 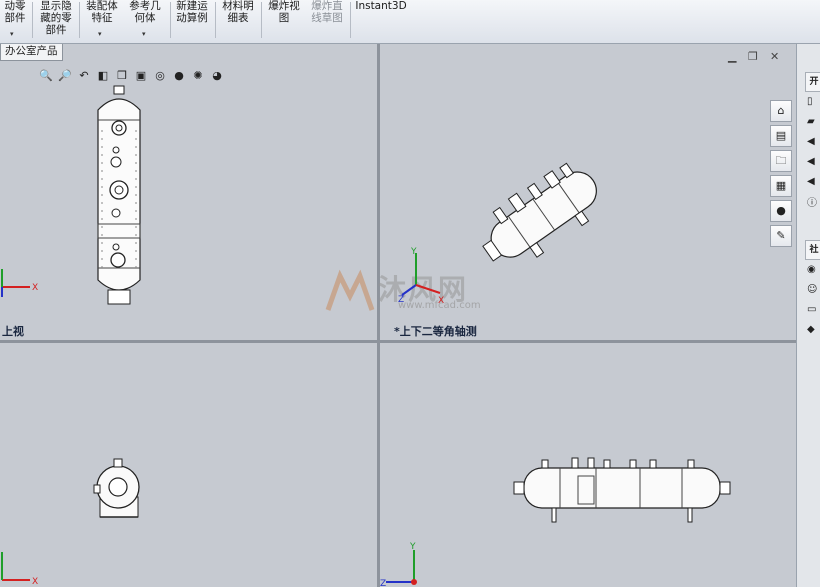 I want to click on view-settings-icon: ◕, so click(x=217, y=76).